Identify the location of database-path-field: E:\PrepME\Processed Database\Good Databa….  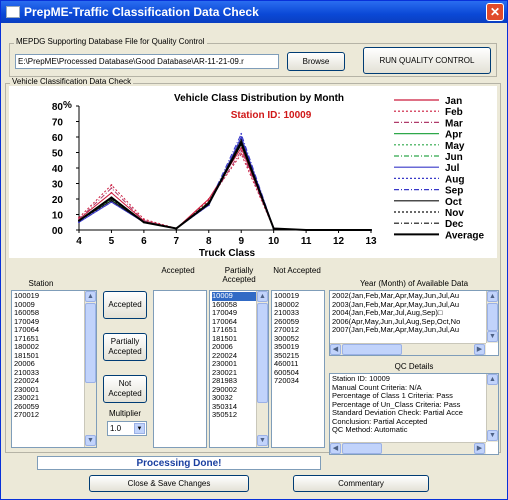
(147, 61).